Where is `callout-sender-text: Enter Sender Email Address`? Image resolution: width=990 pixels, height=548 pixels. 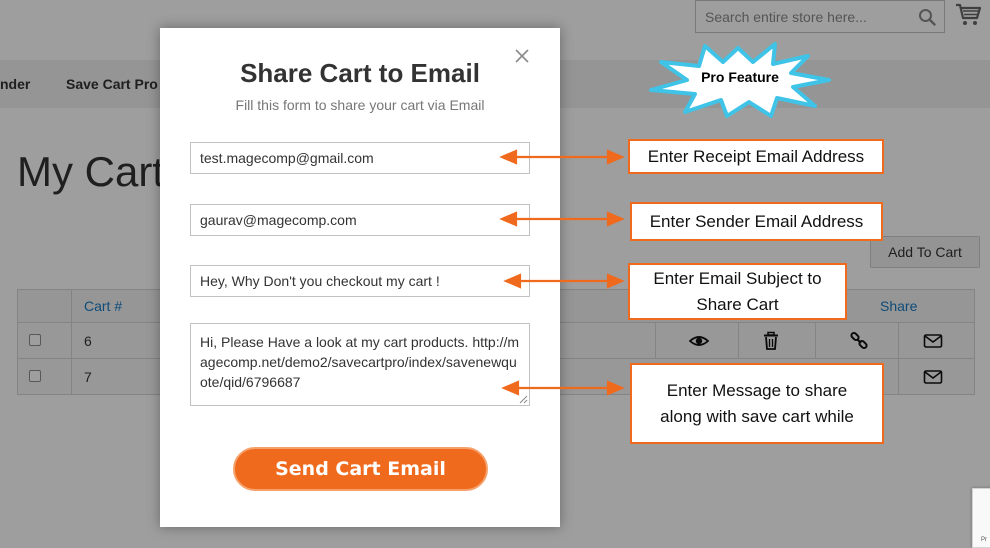
callout-sender-text: Enter Sender Email Address is located at coordinates (756, 221).